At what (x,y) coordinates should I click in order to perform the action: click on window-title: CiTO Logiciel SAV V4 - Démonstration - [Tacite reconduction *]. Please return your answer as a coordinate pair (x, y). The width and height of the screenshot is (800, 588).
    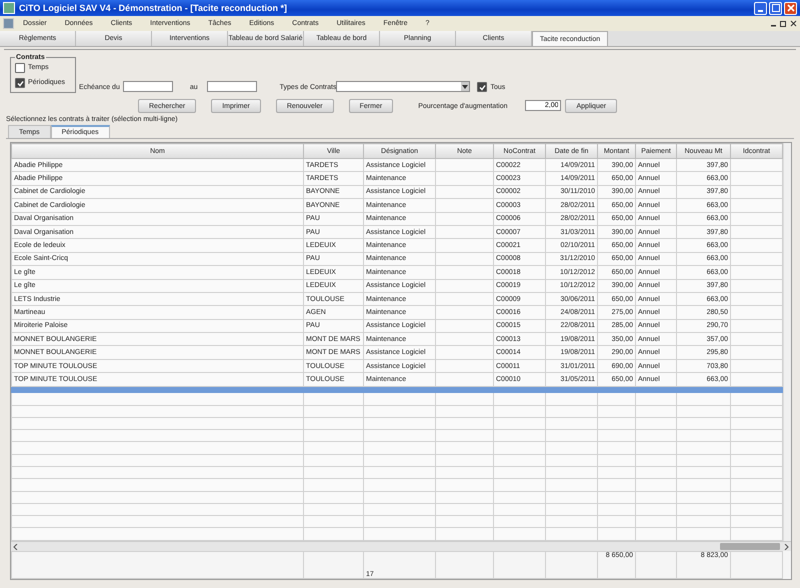
    Looking at the image, I should click on (153, 8).